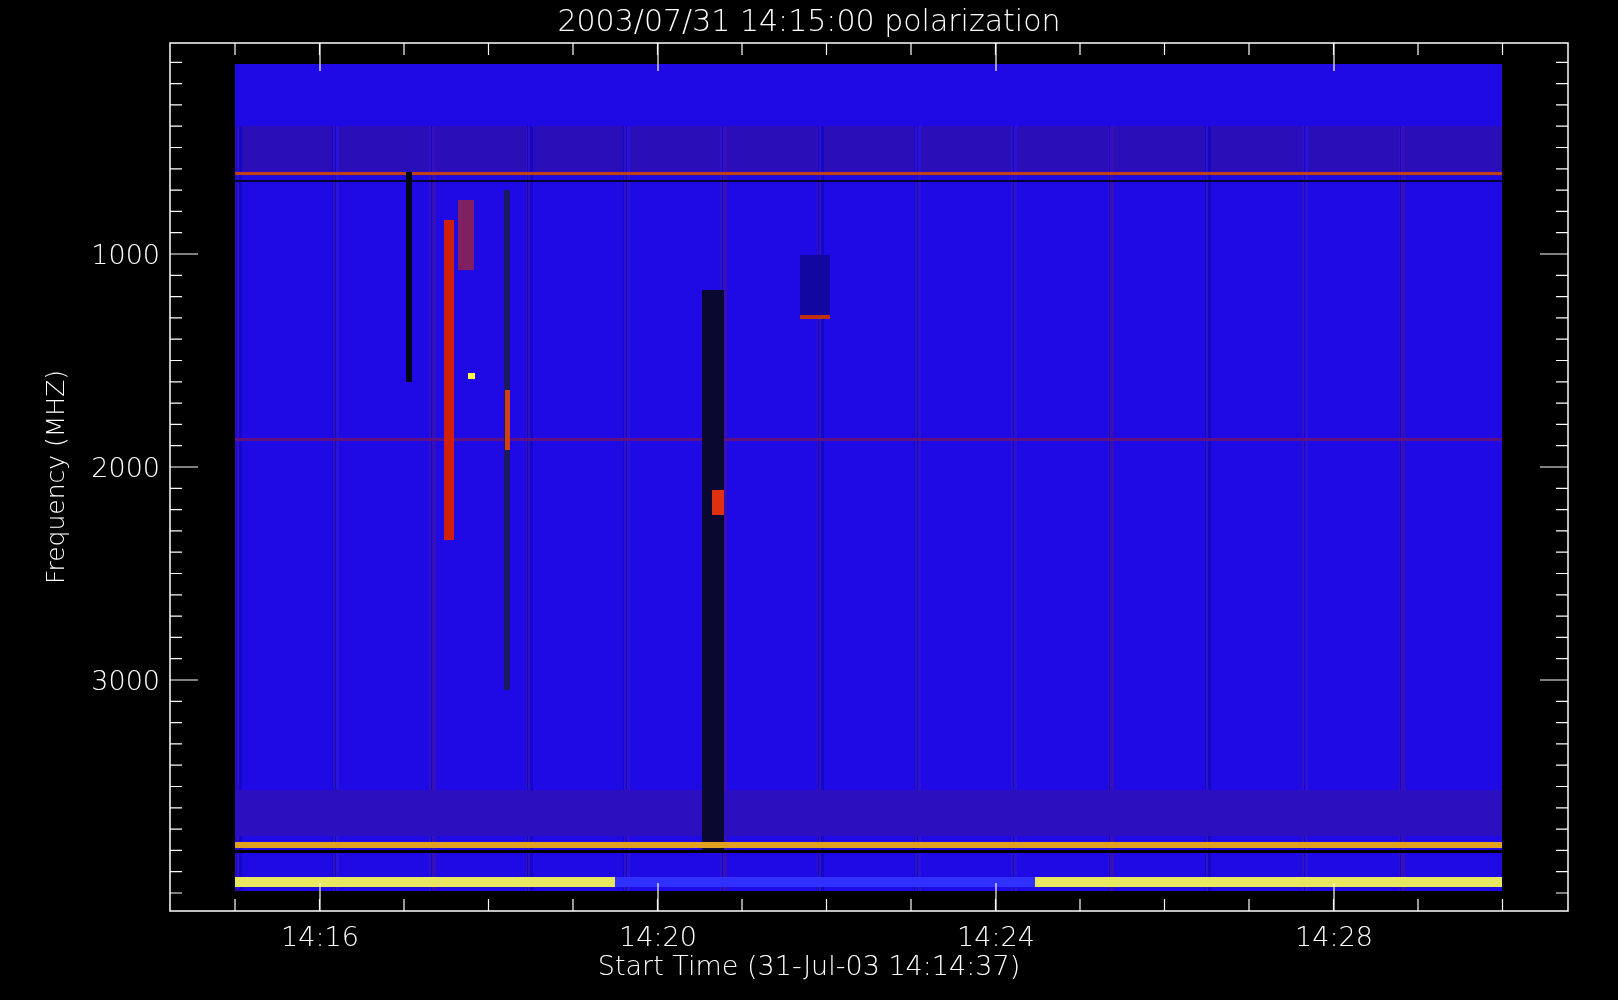  Describe the element at coordinates (658, 936) in the screenshot. I see `axis-tick-label: 14:20` at that location.